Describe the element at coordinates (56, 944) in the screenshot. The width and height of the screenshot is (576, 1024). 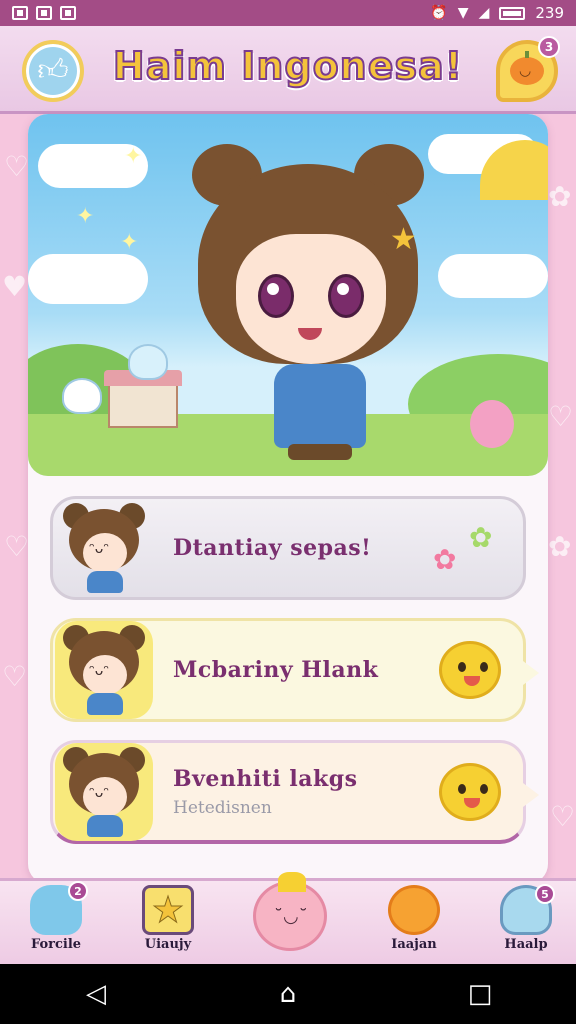
I see `nav-label: Forcile` at that location.